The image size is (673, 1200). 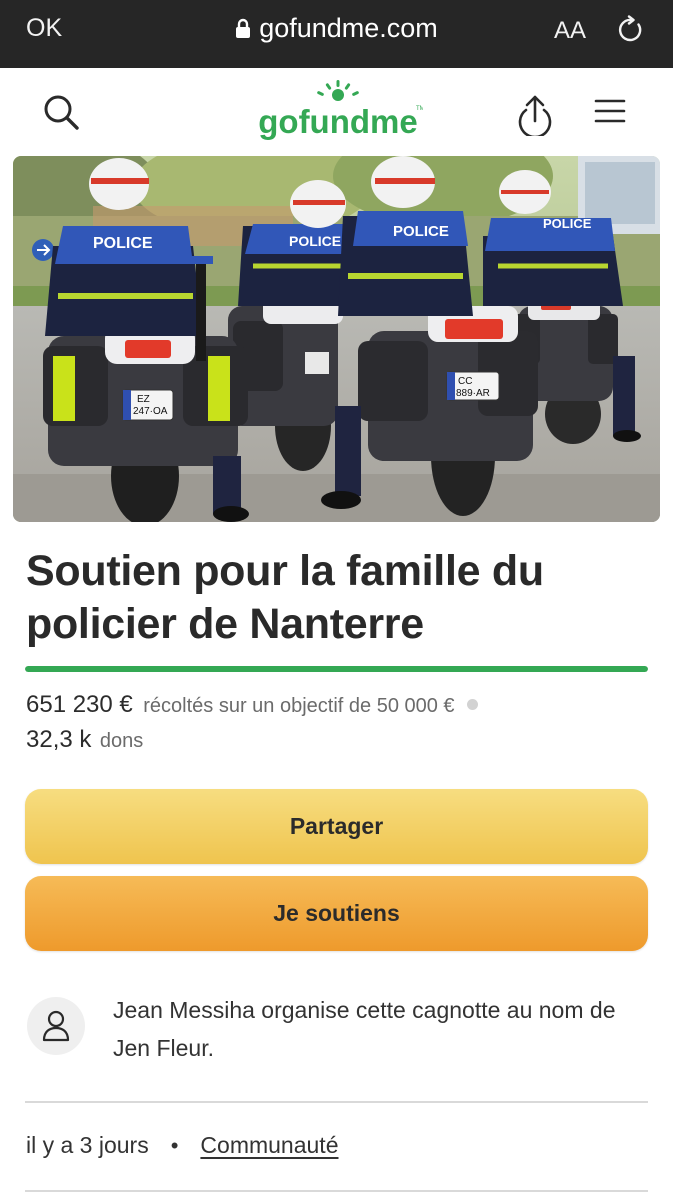 I want to click on donation-count: 32,3 k dons, so click(x=84, y=740).